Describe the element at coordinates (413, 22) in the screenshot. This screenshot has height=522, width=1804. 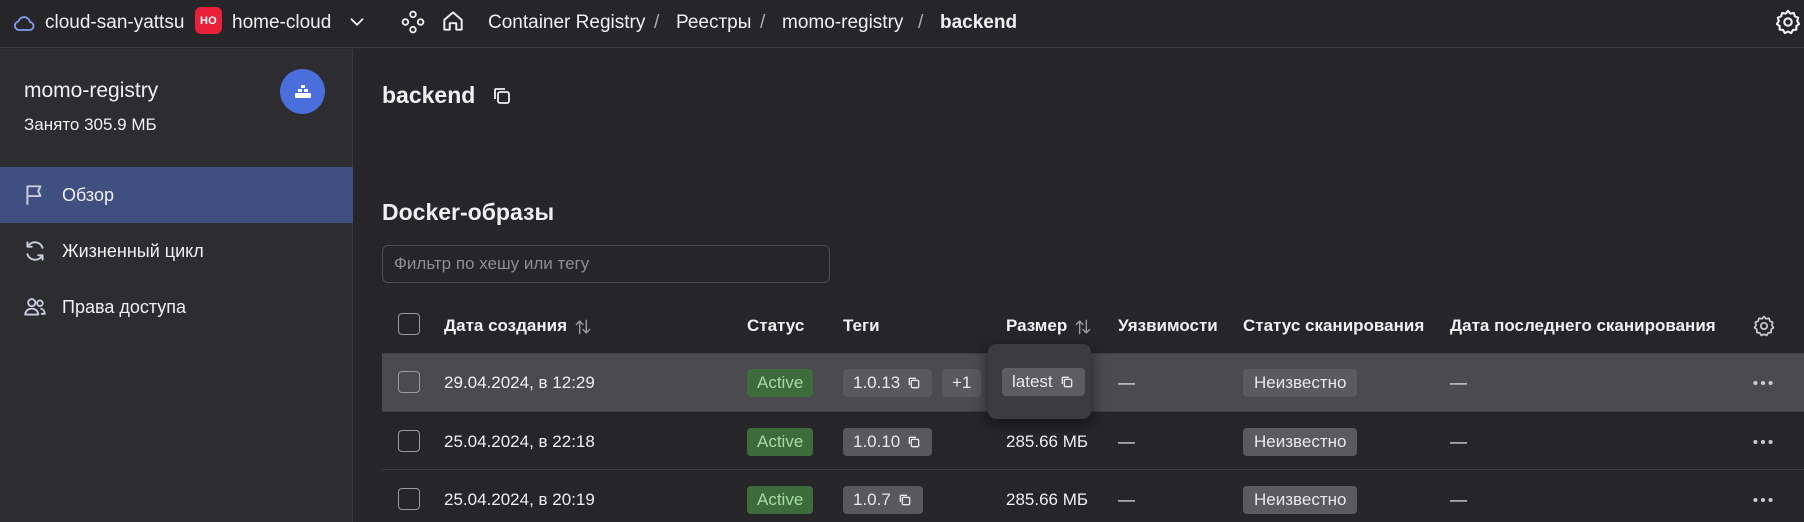
I see `services-icon` at that location.